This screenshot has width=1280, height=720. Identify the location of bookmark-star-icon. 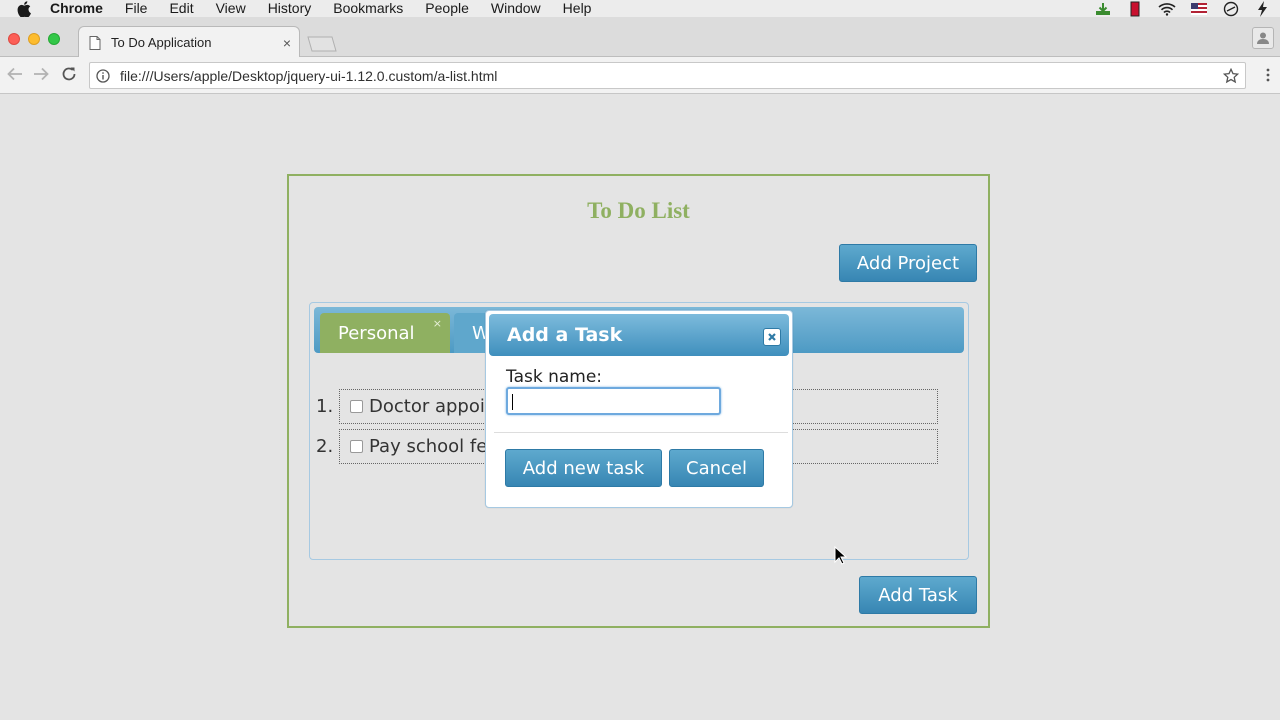
(1231, 75).